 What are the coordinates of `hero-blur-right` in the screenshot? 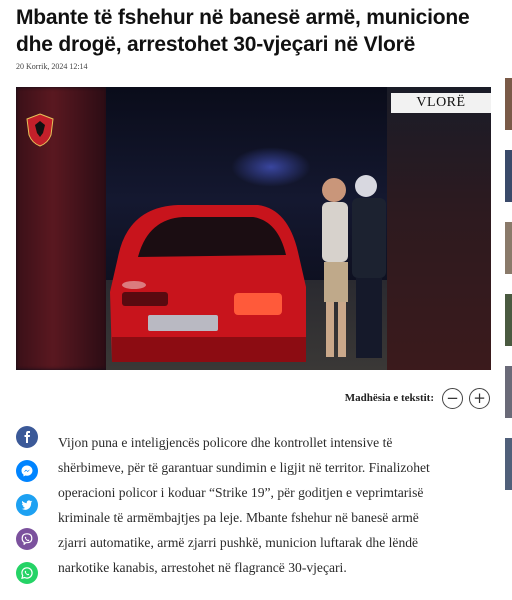 It's located at (439, 228).